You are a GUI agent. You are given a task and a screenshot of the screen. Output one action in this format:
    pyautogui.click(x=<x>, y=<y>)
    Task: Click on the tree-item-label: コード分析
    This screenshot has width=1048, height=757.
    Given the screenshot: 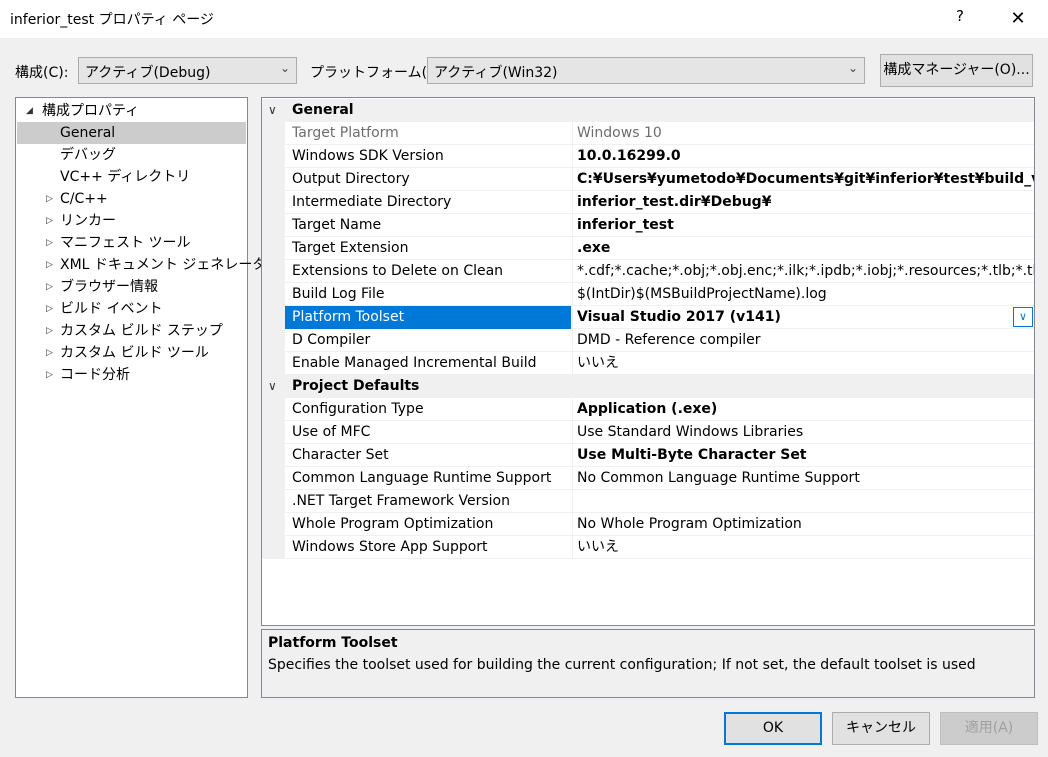 What is the action you would take?
    pyautogui.click(x=95, y=375)
    